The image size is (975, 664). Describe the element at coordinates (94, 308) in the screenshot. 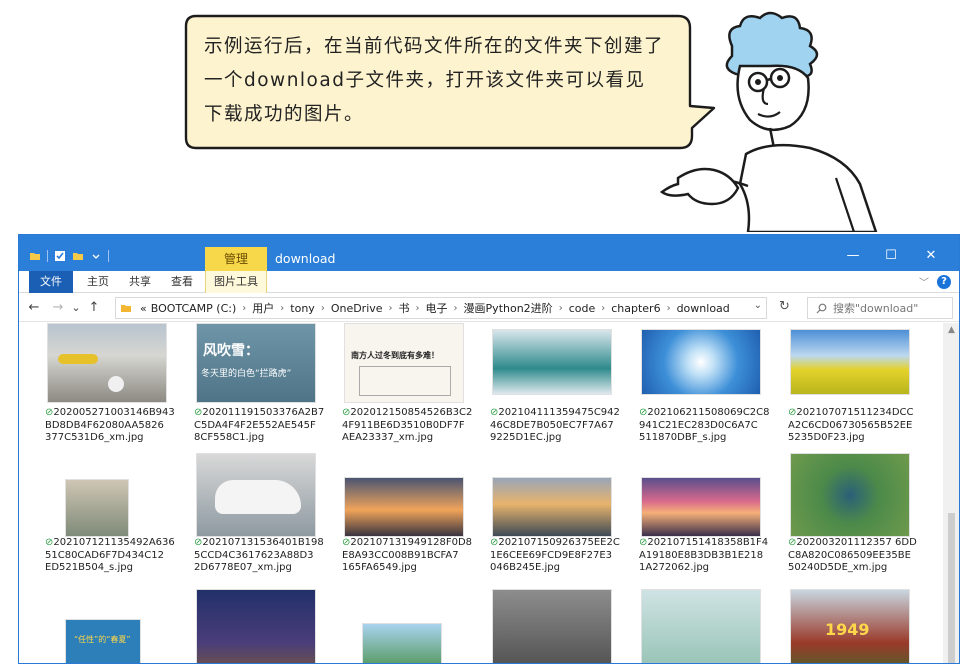

I see `up-arrow-icon: ↑` at that location.